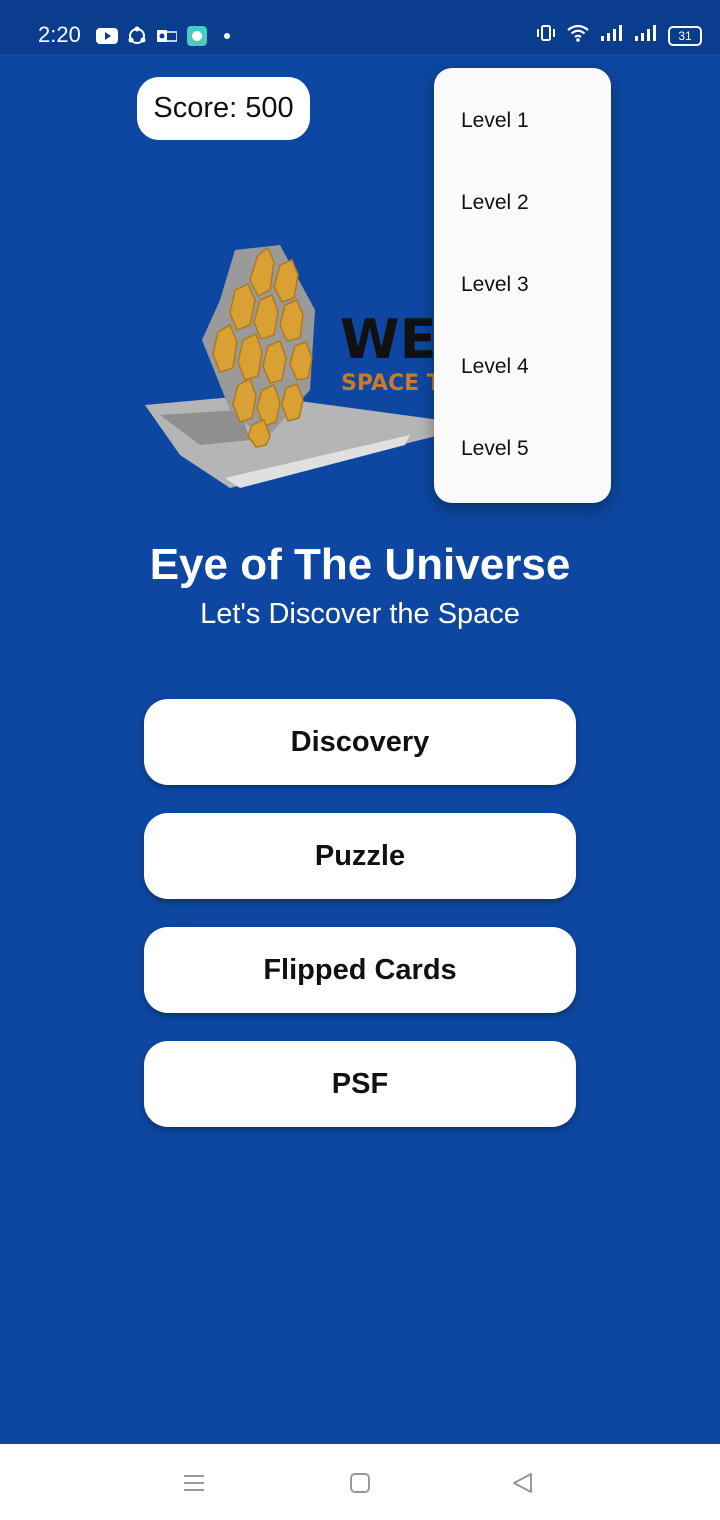 The image size is (720, 1520). I want to click on level-dropdown-menu: Level 1 Level 2 Level 3 Level 4 Level 5, so click(522, 285).